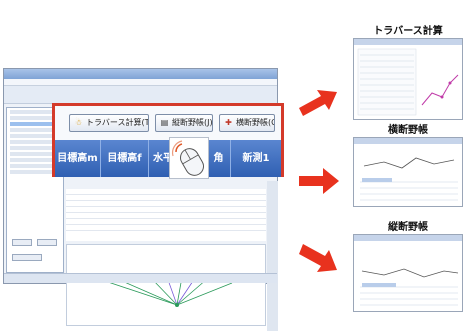  Describe the element at coordinates (409, 179) in the screenshot. I see `cross-section-thumbnail-graphic` at that location.